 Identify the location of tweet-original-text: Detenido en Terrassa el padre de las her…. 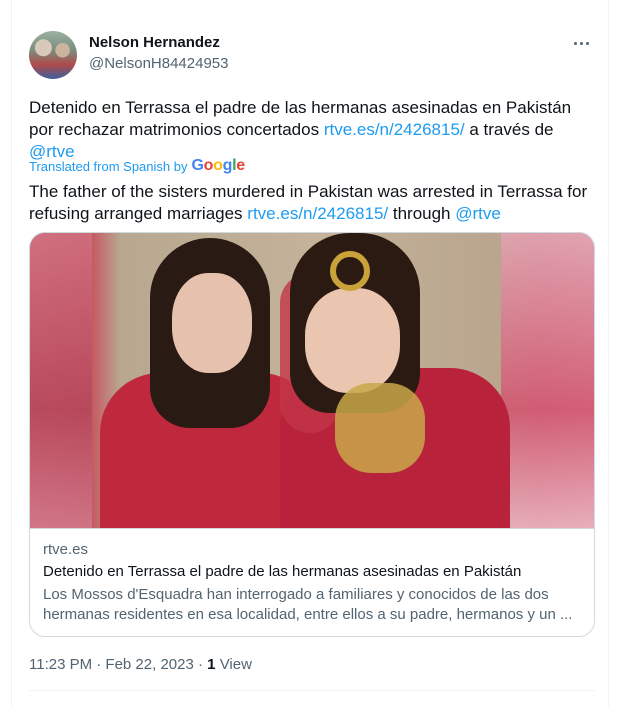
(312, 130).